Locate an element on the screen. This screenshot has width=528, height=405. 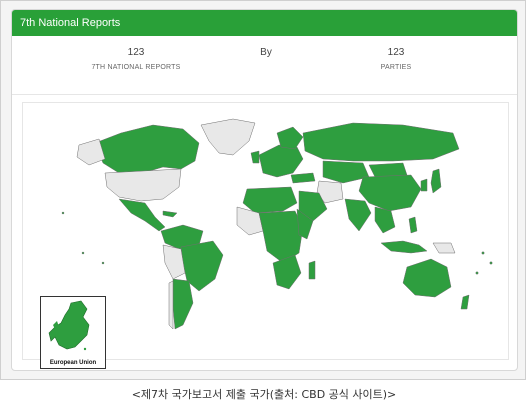
stat-parties-value: 123 is located at coordinates (396, 52).